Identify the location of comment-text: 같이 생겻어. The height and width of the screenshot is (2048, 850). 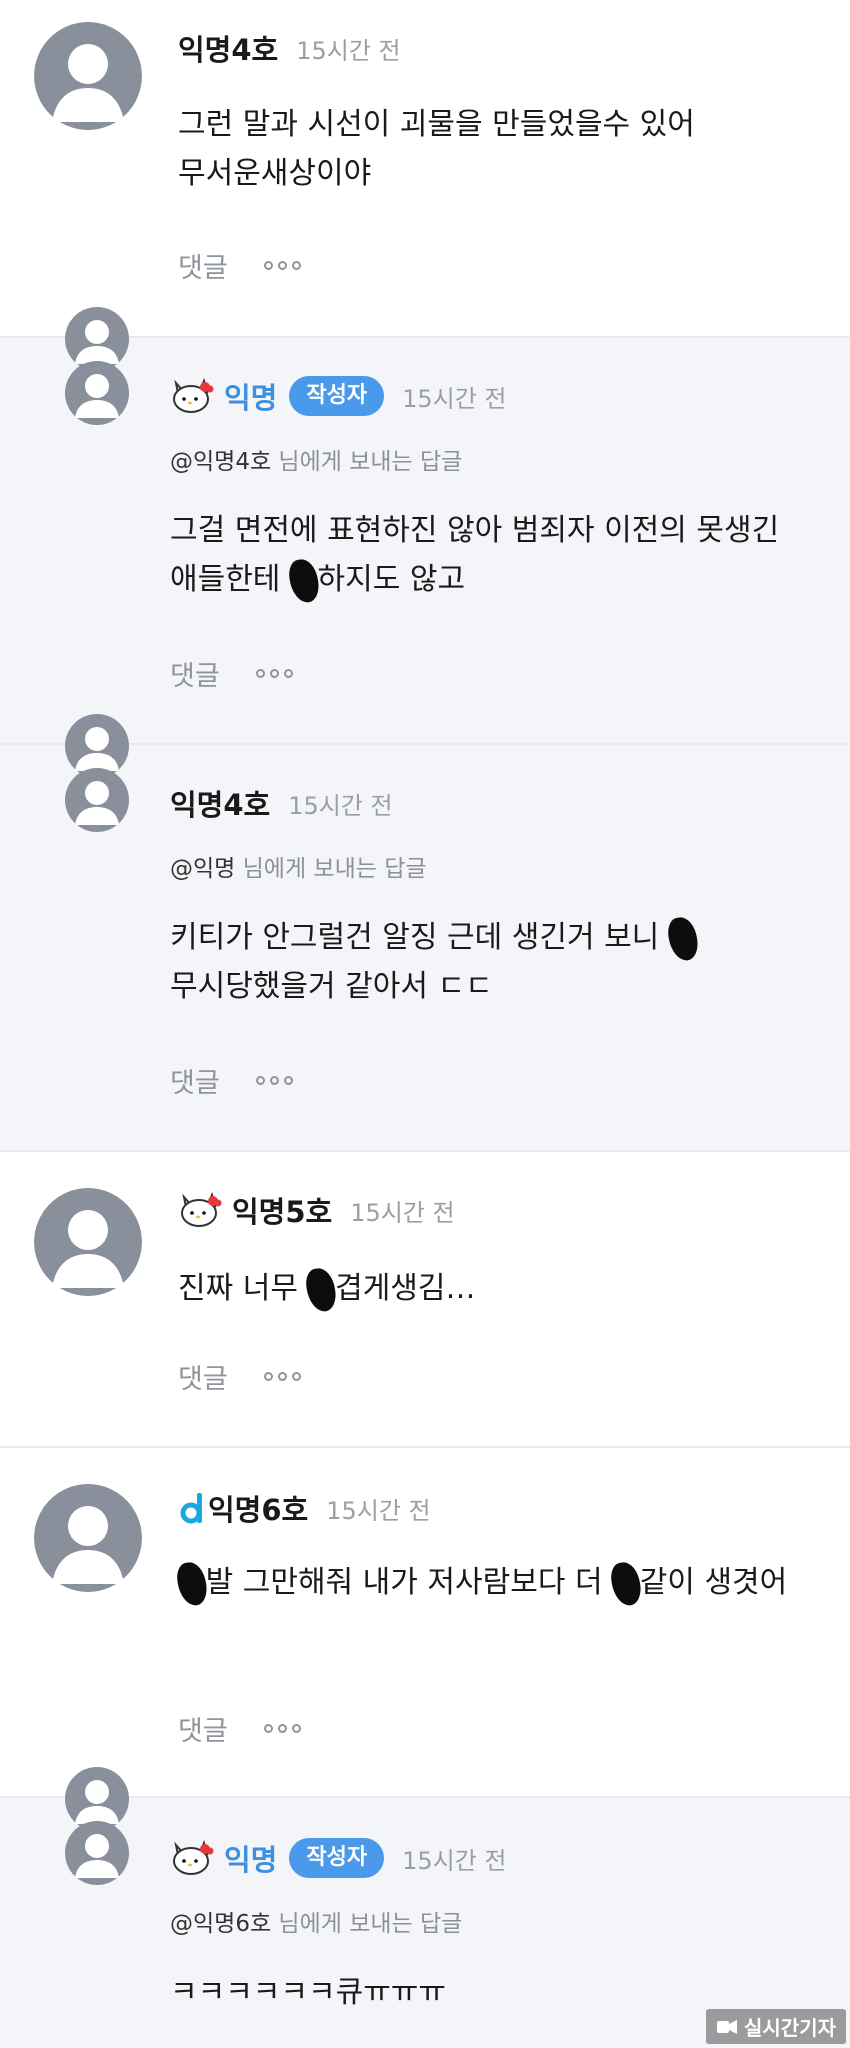
(713, 1582).